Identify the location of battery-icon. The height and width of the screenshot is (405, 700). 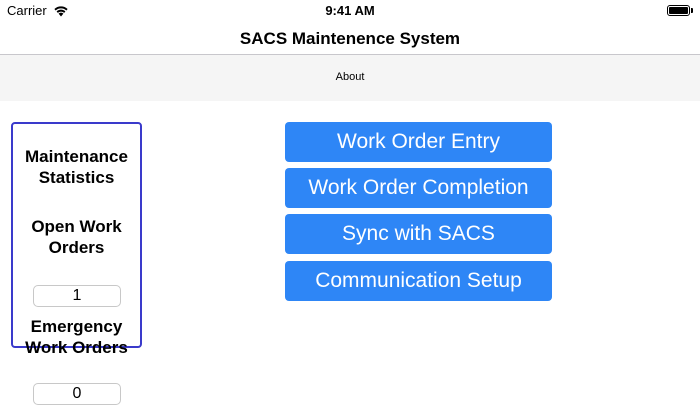
(678, 10).